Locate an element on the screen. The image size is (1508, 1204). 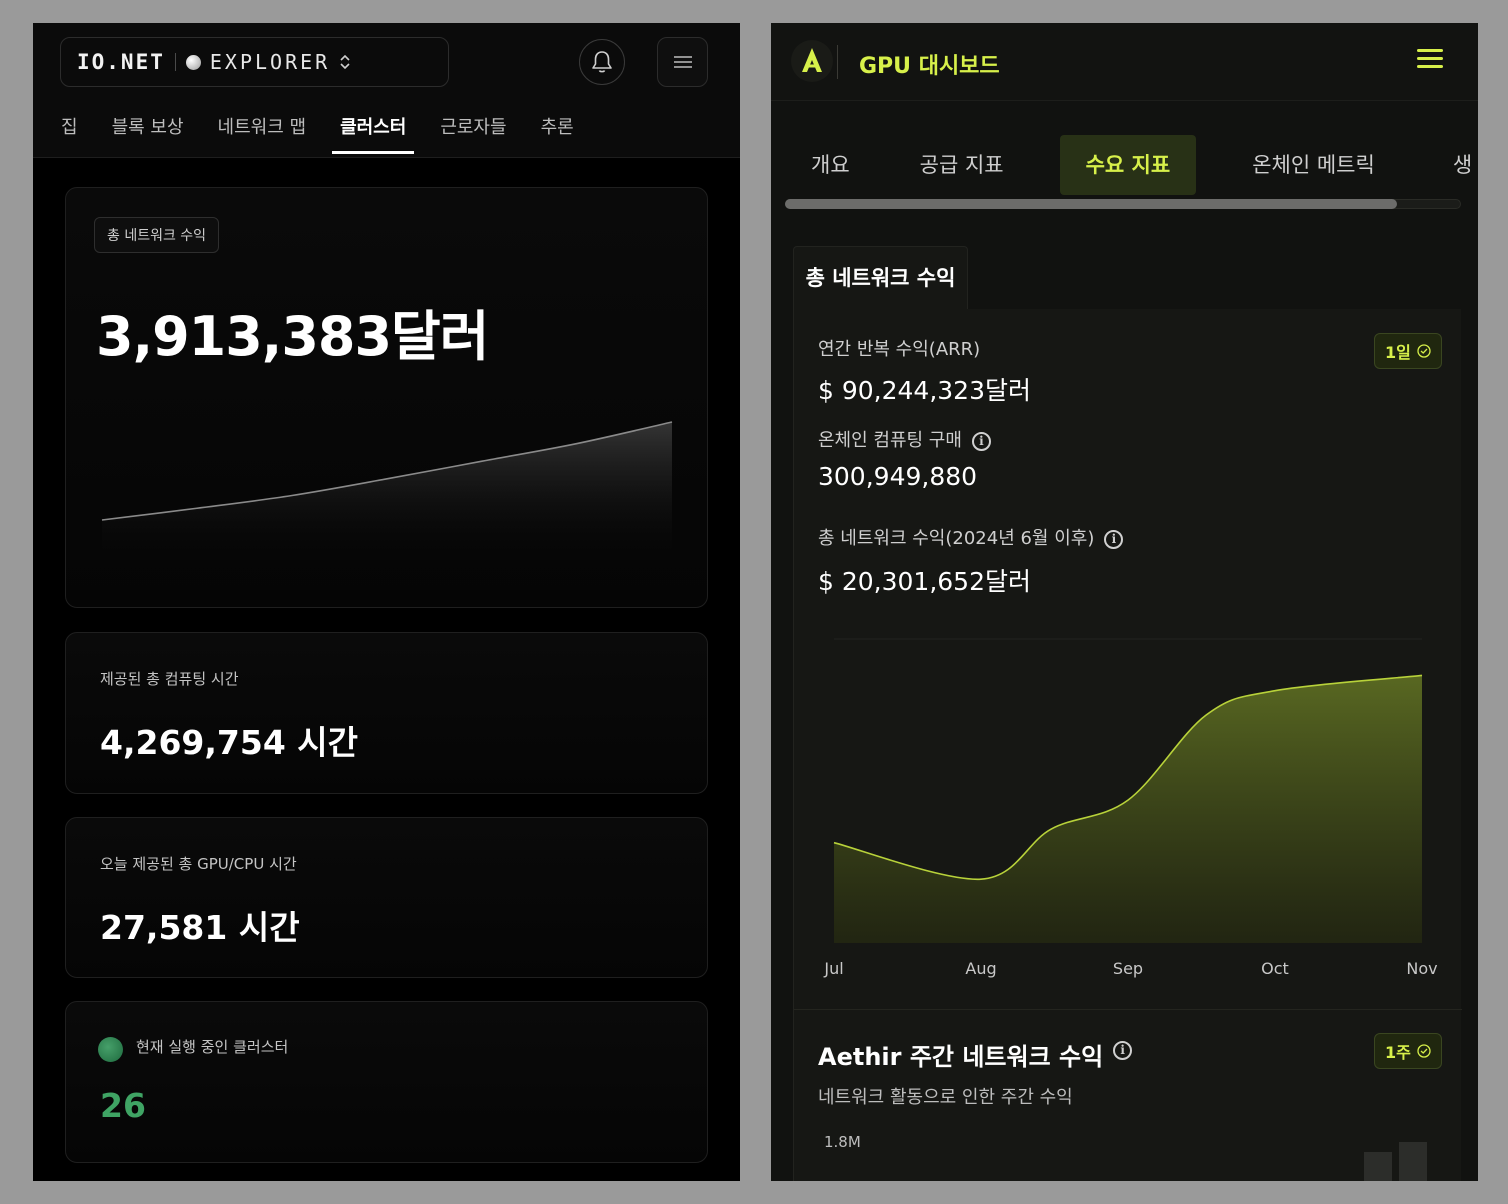
io-net-logo: IO.NET is located at coordinates (121, 62).